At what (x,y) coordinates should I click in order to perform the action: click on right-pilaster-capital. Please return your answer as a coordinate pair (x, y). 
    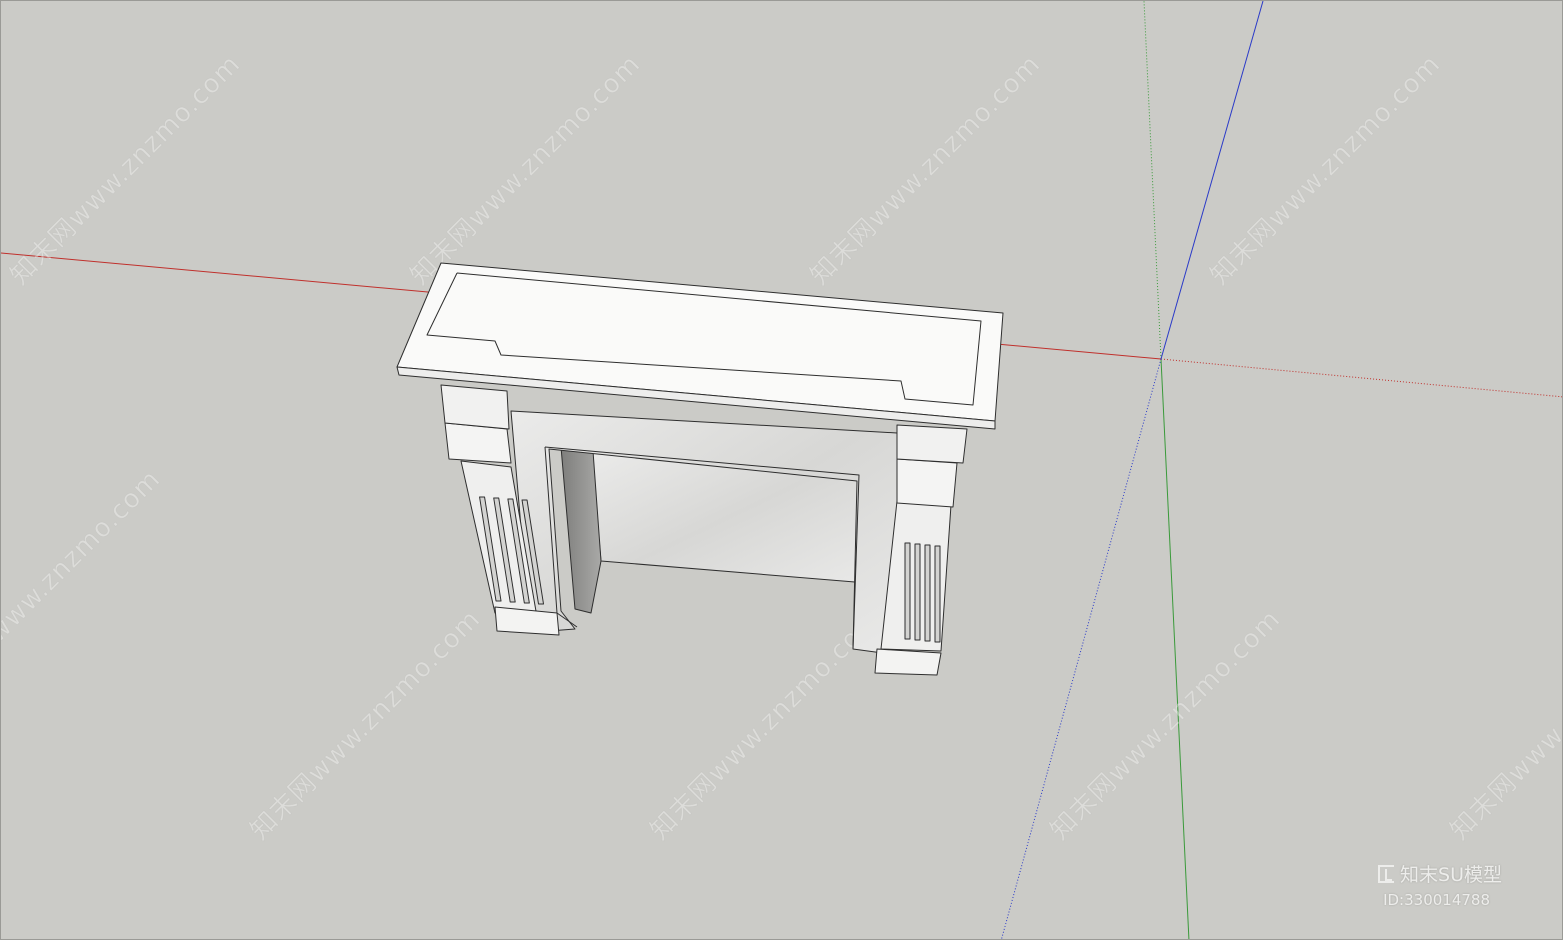
    Looking at the image, I should click on (927, 483).